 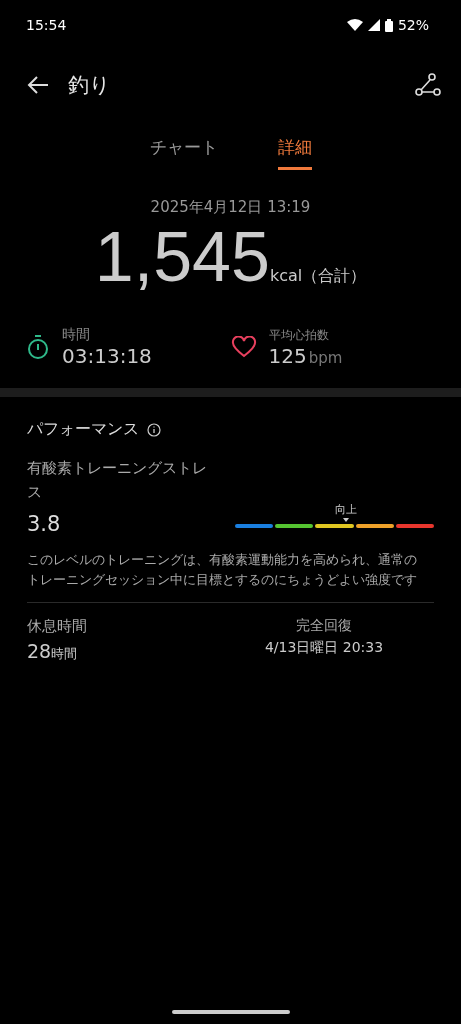 What do you see at coordinates (230, 207) in the screenshot?
I see `workout-date: 2025年4月12日 13:19` at bounding box center [230, 207].